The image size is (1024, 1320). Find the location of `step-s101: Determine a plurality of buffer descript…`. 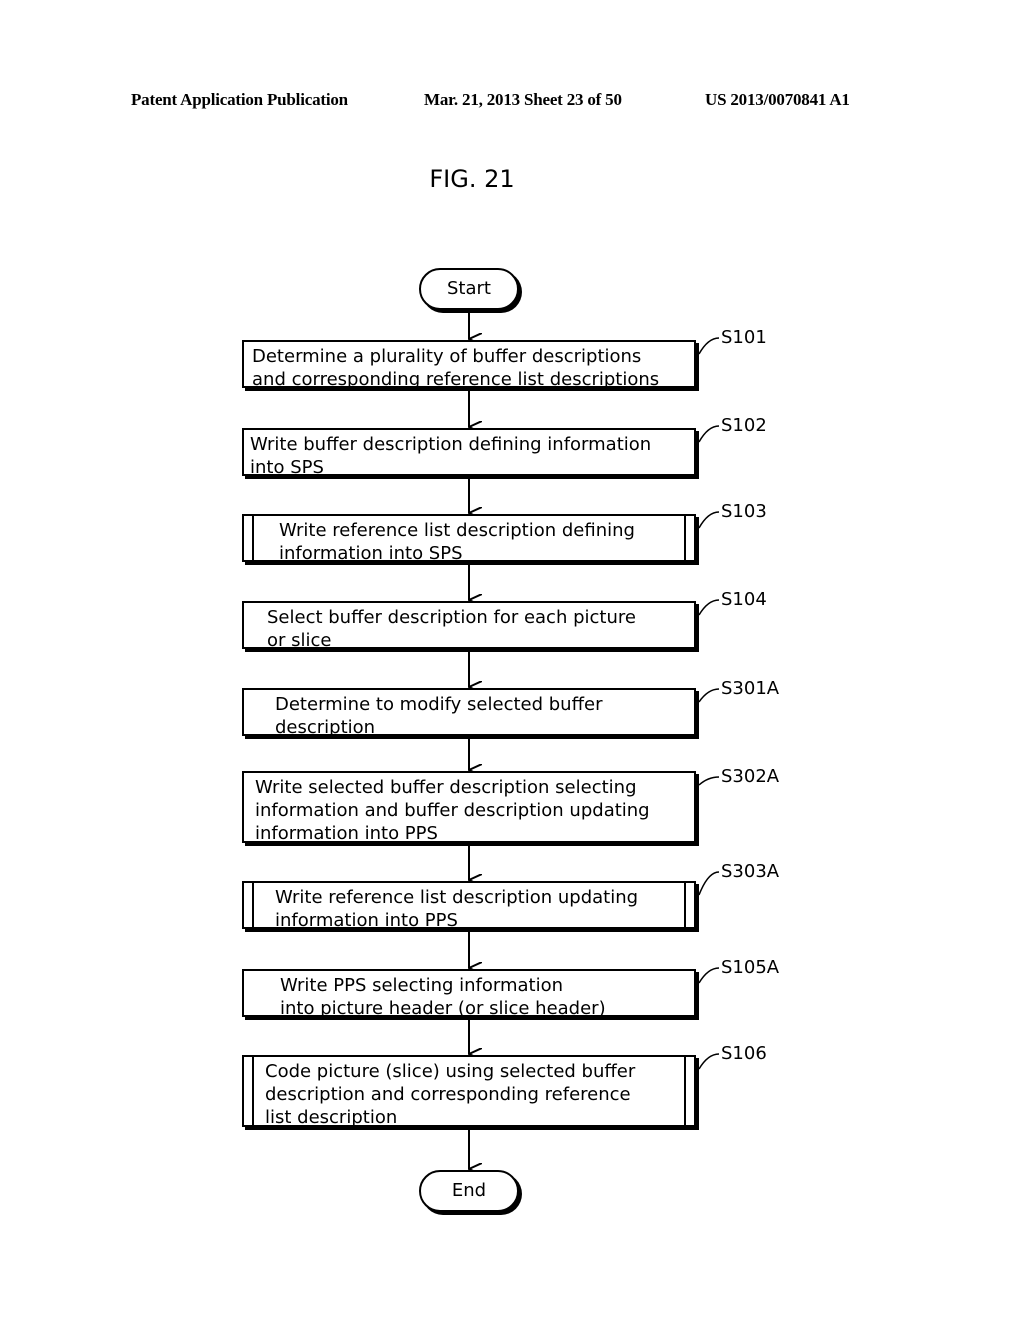

step-s101: Determine a plurality of buffer descript… is located at coordinates (469, 365).